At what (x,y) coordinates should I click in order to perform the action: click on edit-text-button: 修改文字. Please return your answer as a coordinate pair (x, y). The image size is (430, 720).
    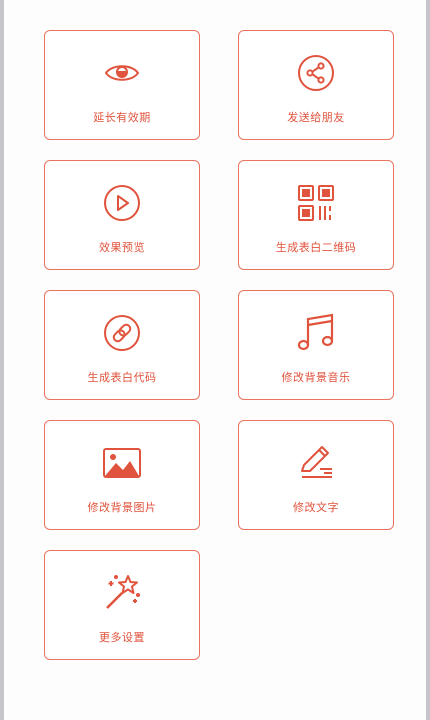
    Looking at the image, I should click on (316, 475).